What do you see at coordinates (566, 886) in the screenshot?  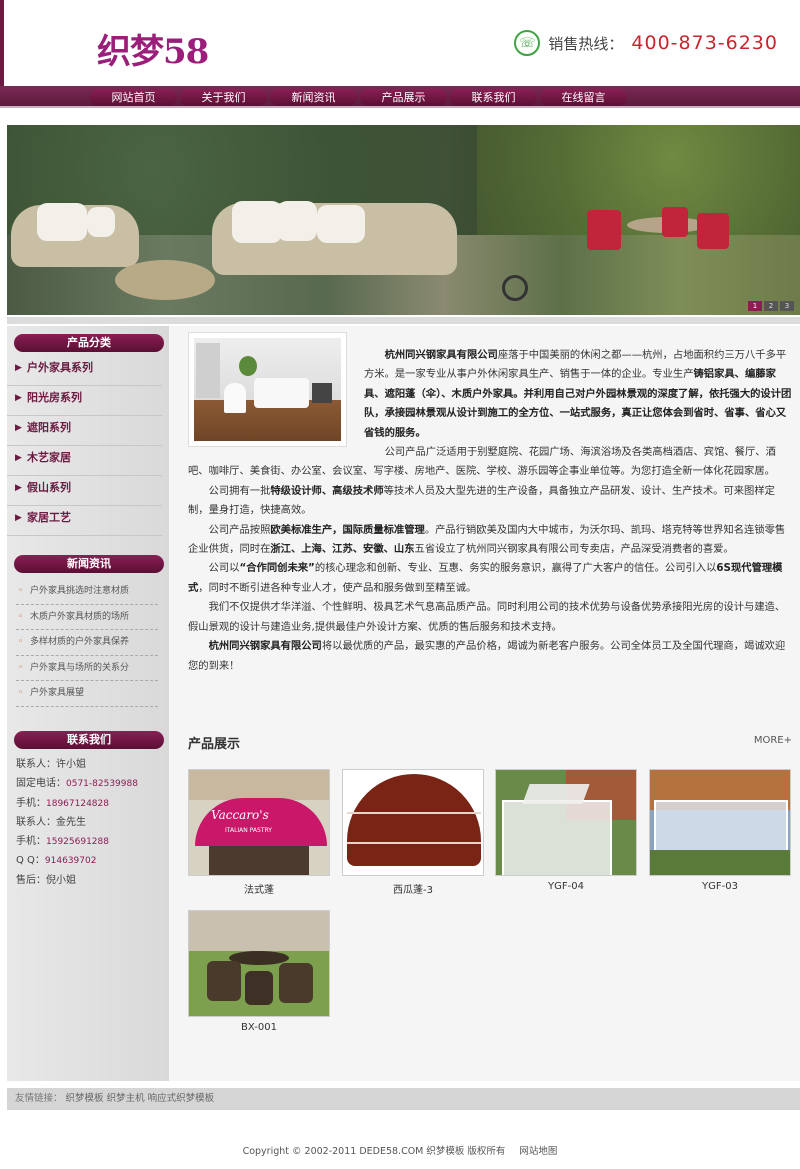 I see `product-caption: YGF-04` at bounding box center [566, 886].